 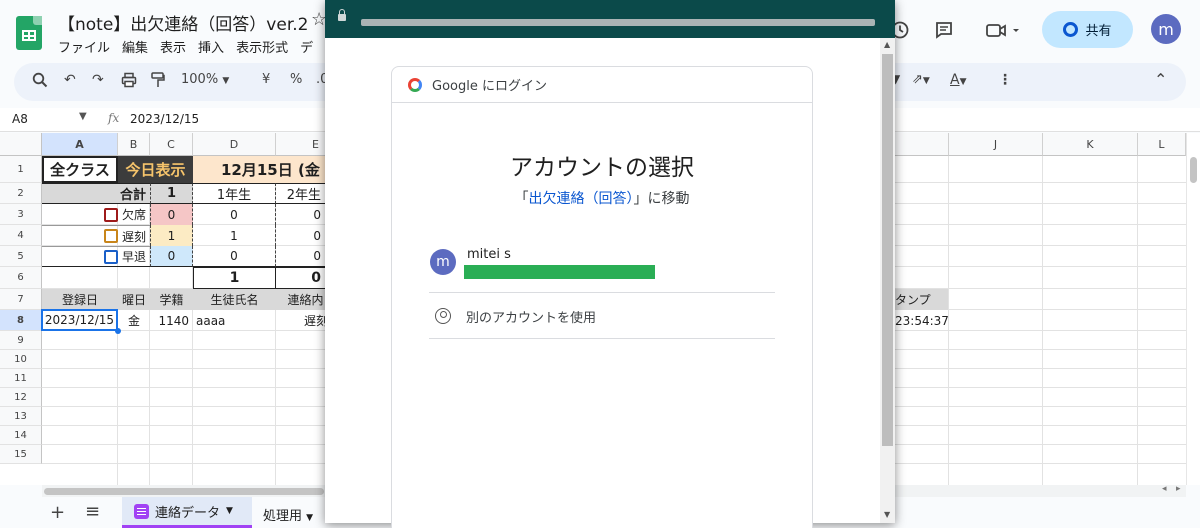 I want to click on horizontal-scroll-thumb, so click(x=184, y=491).